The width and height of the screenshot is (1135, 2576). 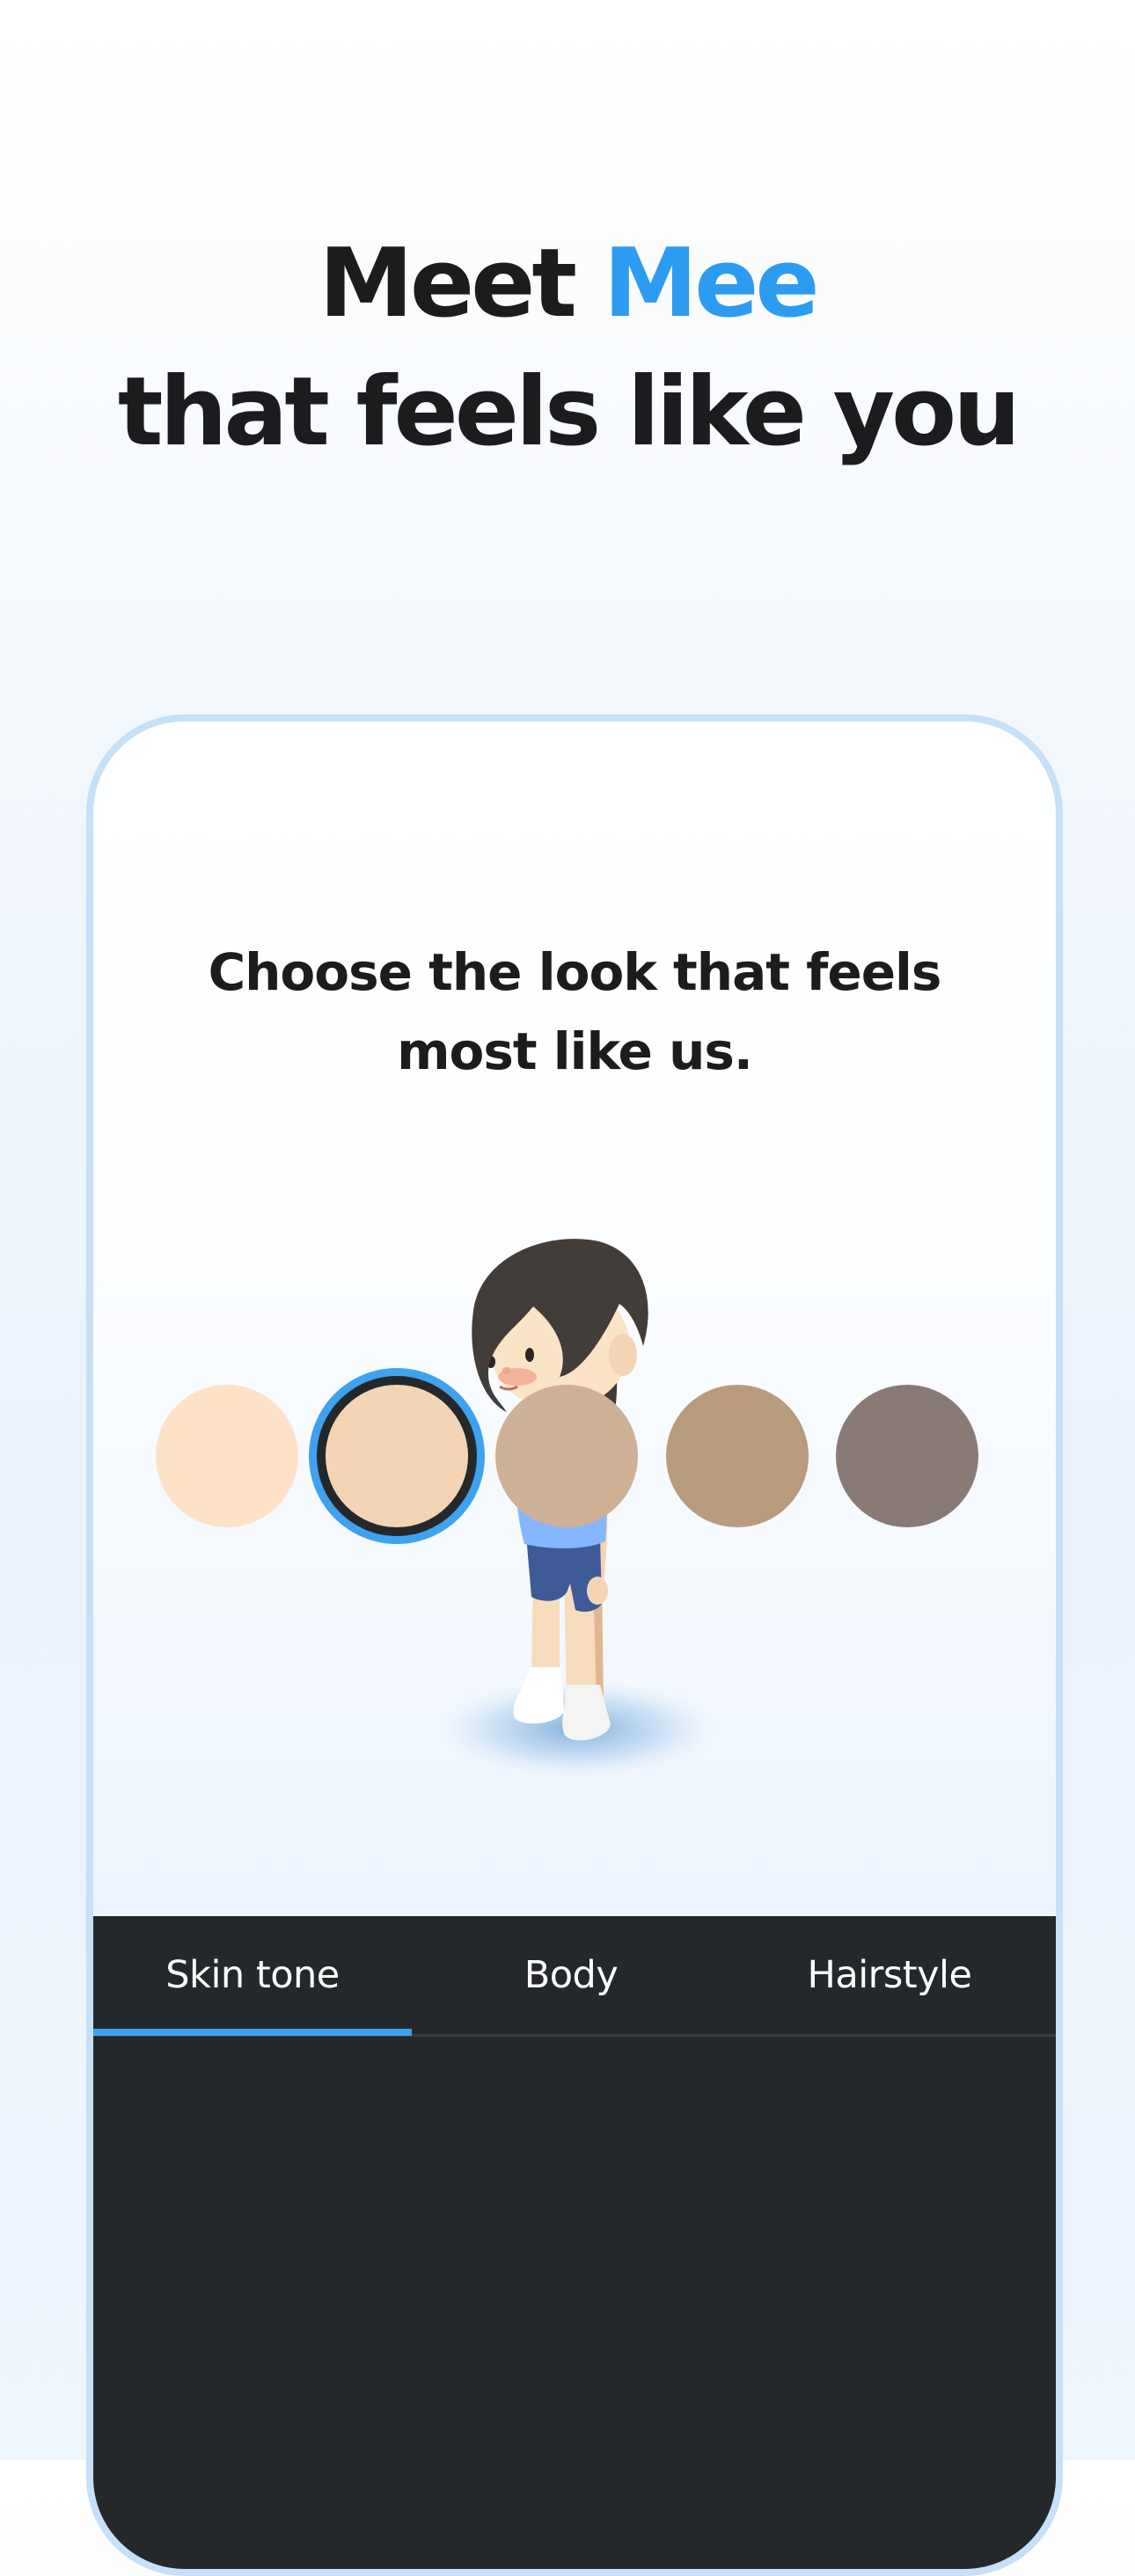 What do you see at coordinates (574, 1012) in the screenshot?
I see `prompt-text: Choose the look that feels most like us.` at bounding box center [574, 1012].